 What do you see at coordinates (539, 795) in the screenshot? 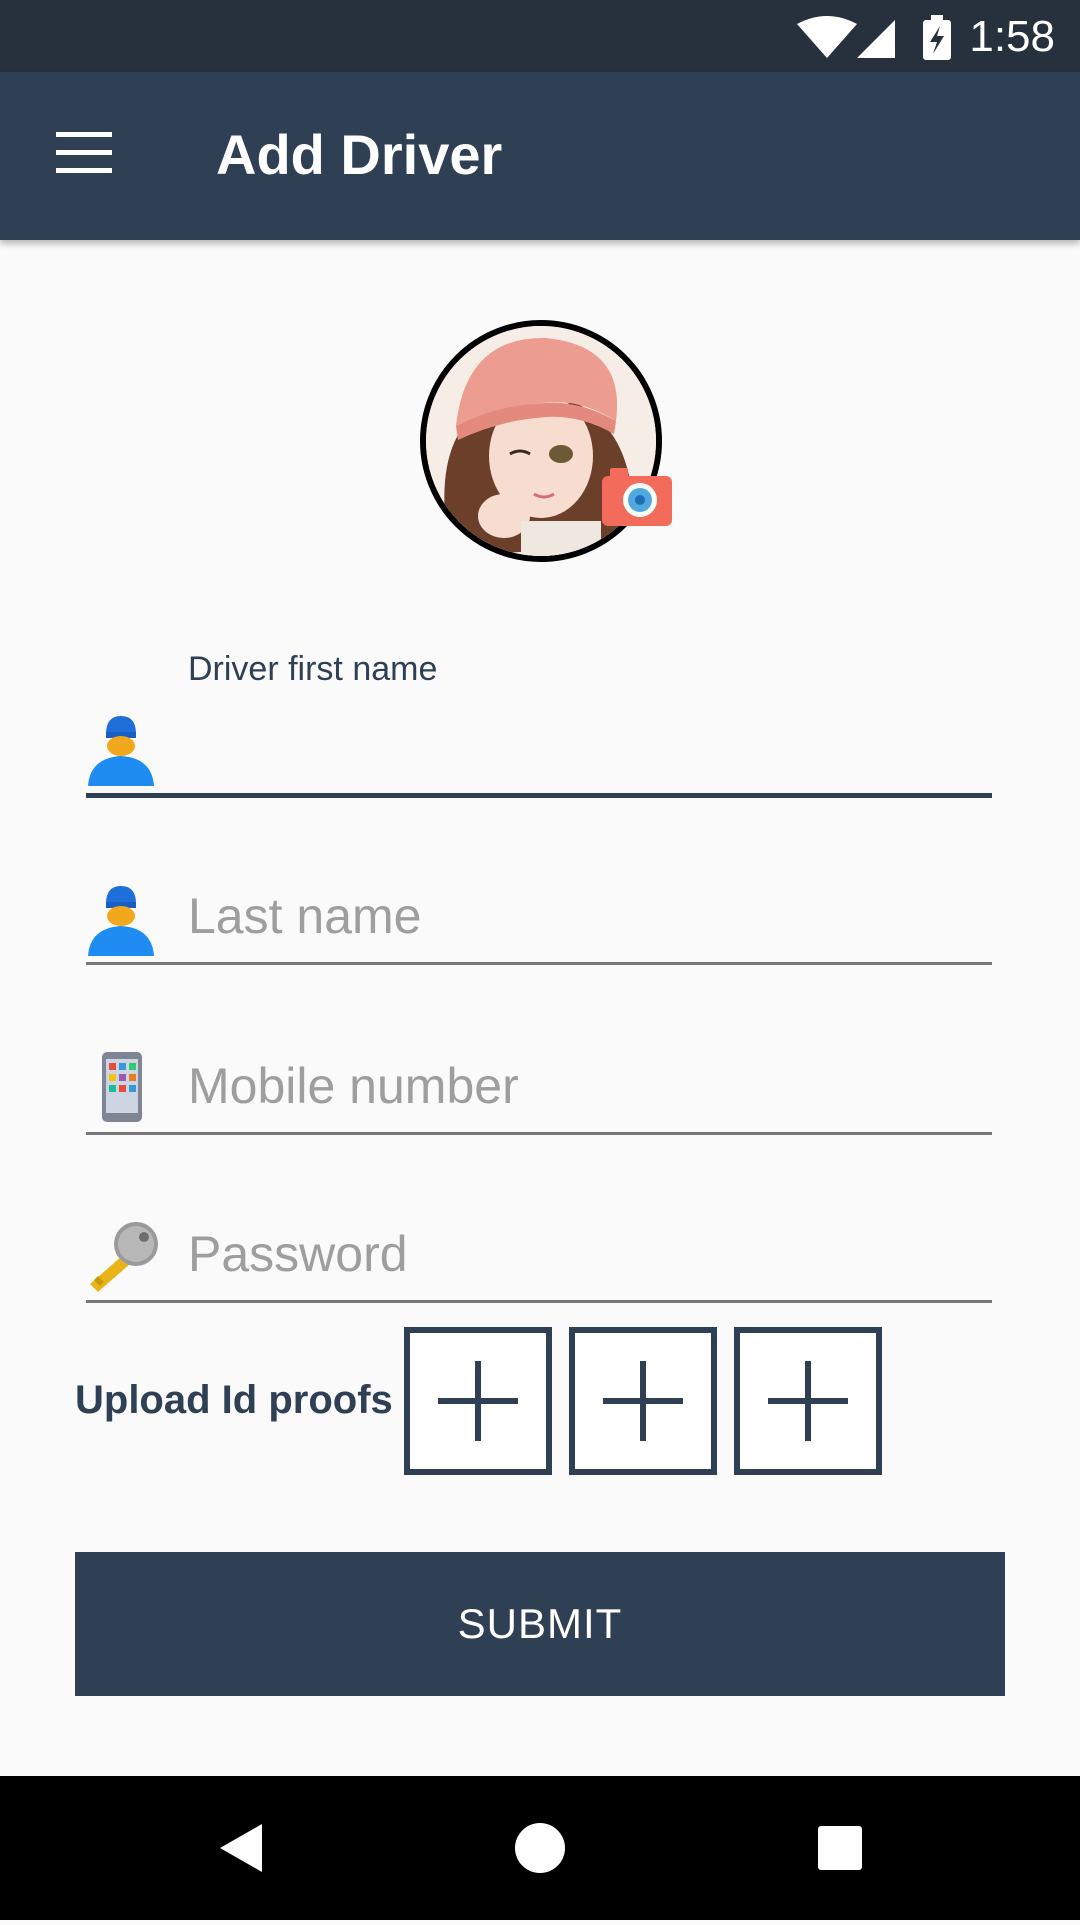
I see `first-name-underline` at bounding box center [539, 795].